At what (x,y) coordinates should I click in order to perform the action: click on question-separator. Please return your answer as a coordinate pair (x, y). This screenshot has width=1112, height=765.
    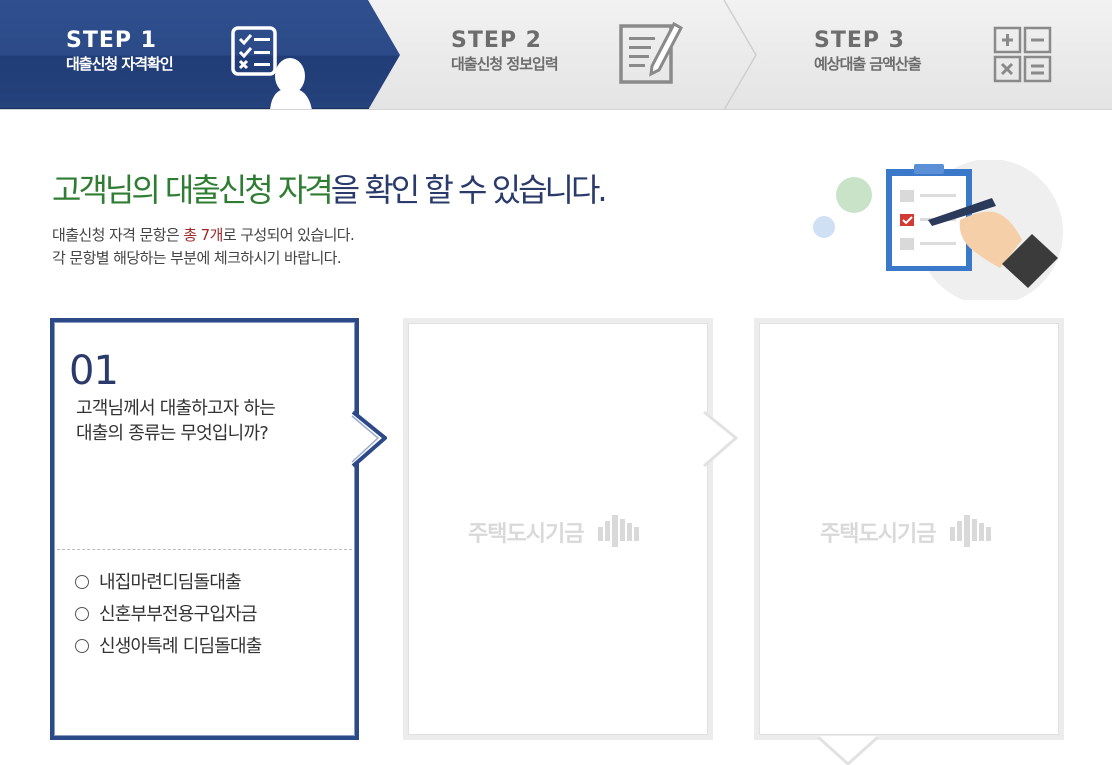
    Looking at the image, I should click on (204, 549).